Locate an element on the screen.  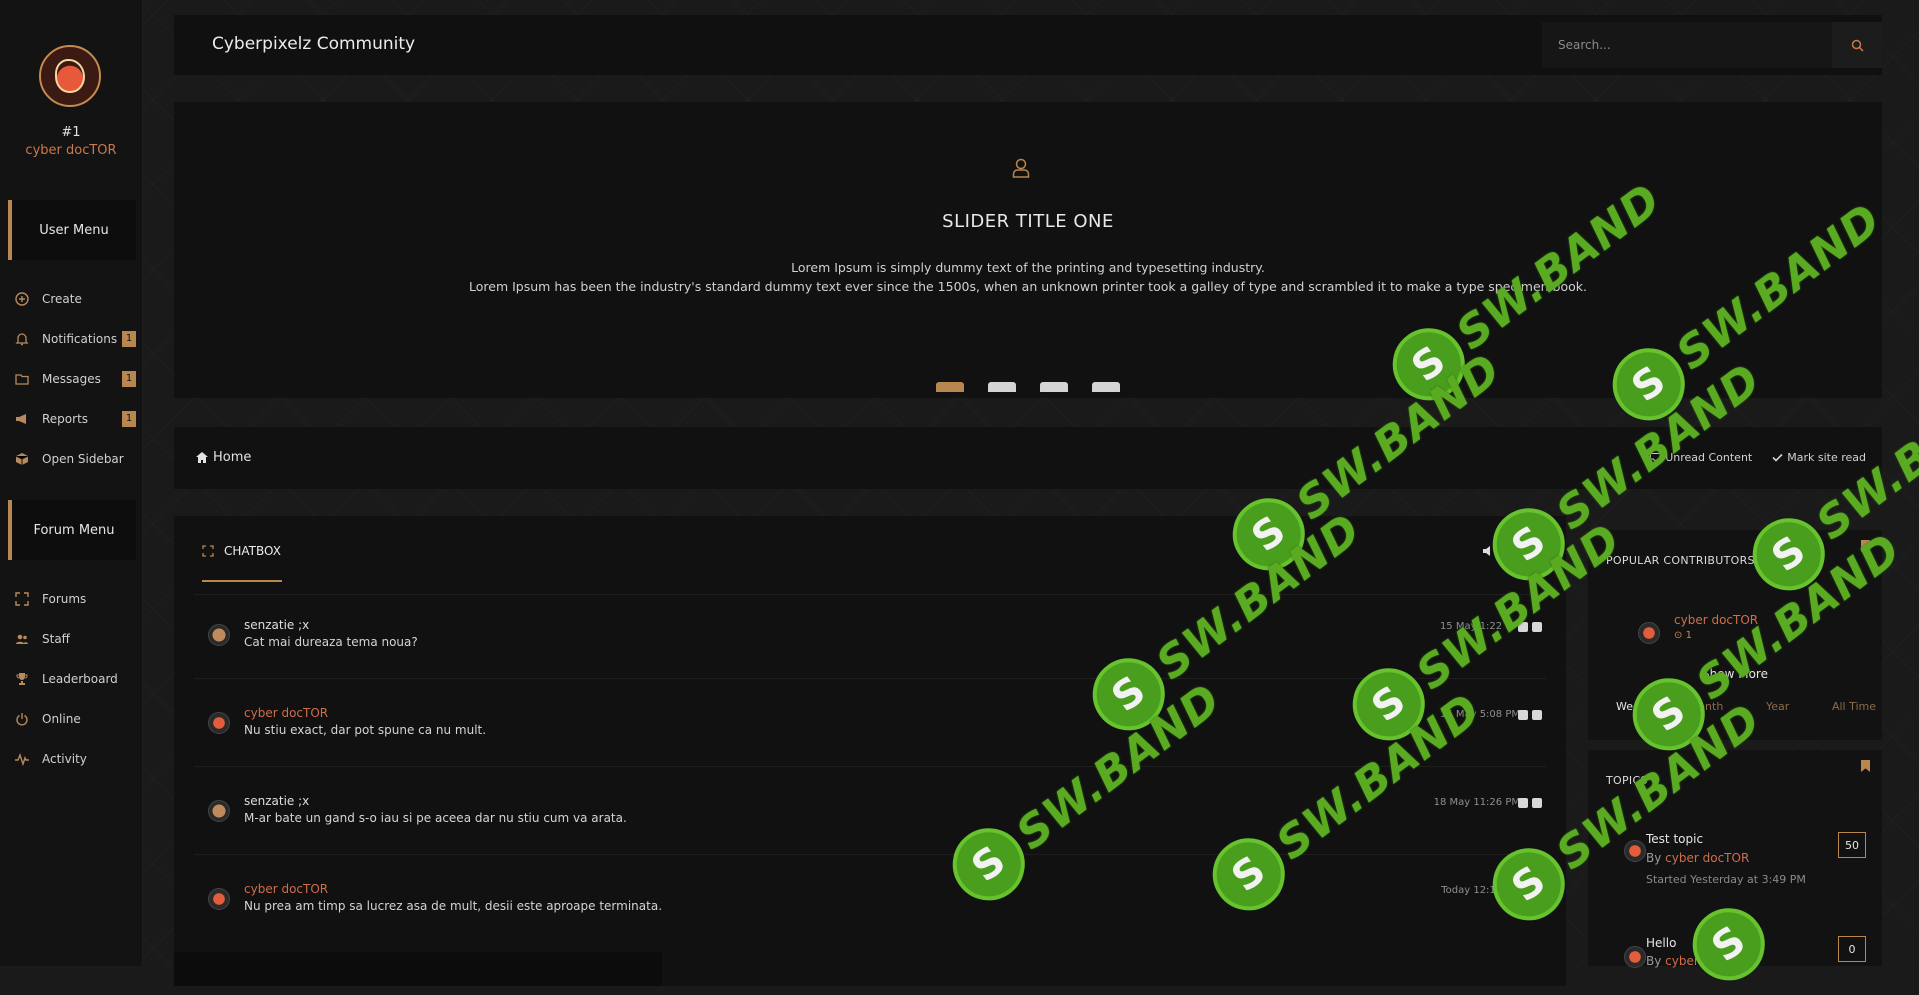
sidebar-item-forums: Forums is located at coordinates (75, 599).